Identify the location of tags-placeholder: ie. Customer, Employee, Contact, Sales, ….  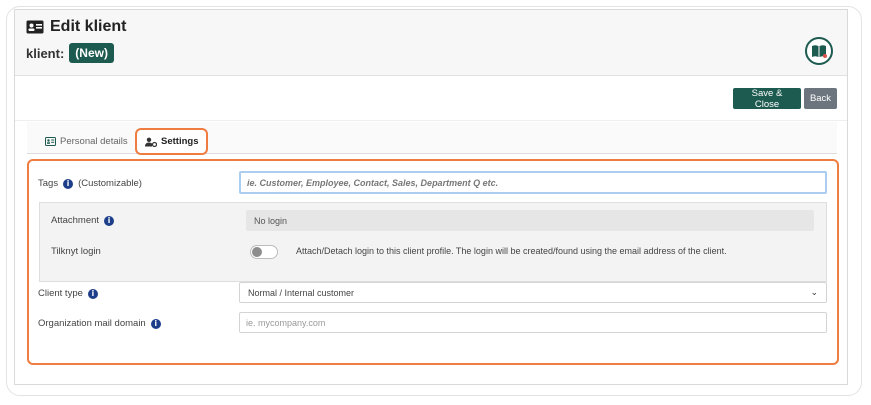
(373, 182).